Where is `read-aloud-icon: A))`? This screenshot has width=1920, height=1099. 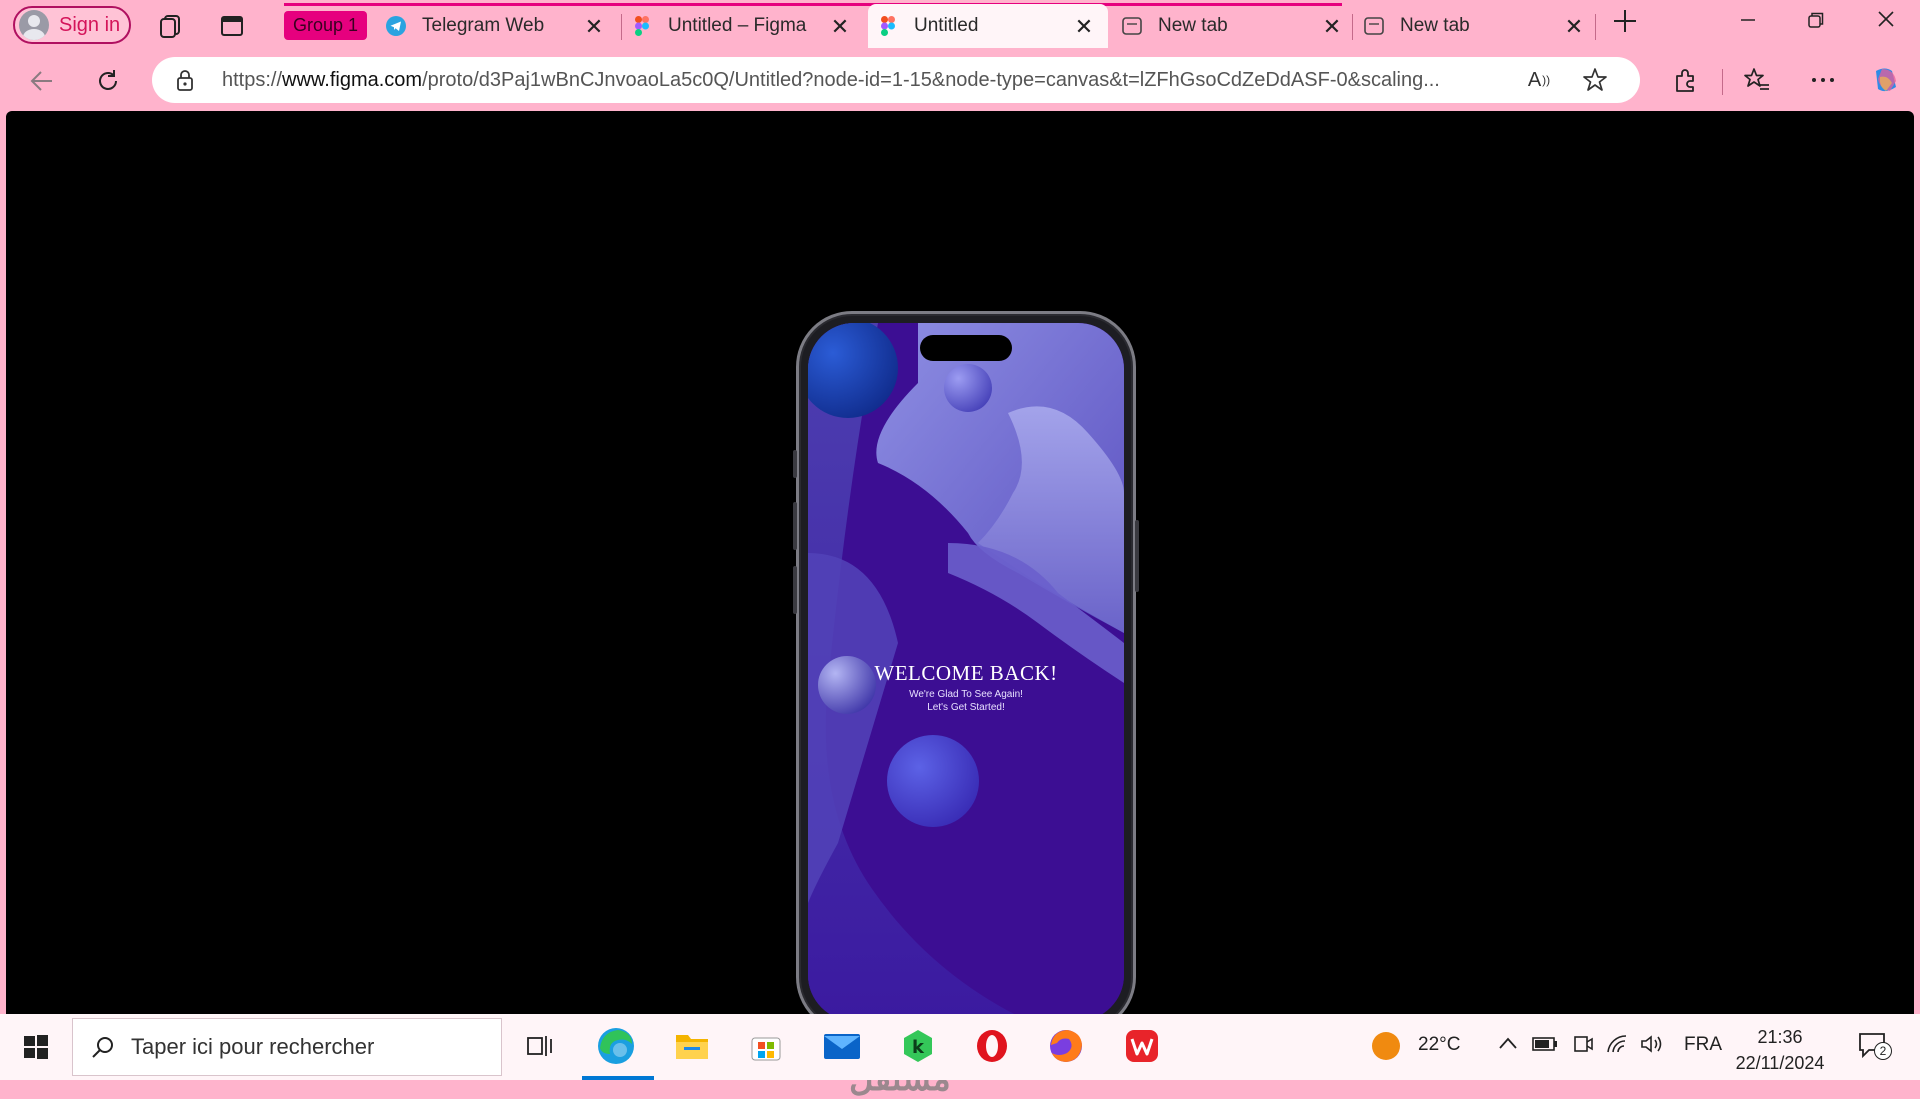 read-aloud-icon: A)) is located at coordinates (1539, 80).